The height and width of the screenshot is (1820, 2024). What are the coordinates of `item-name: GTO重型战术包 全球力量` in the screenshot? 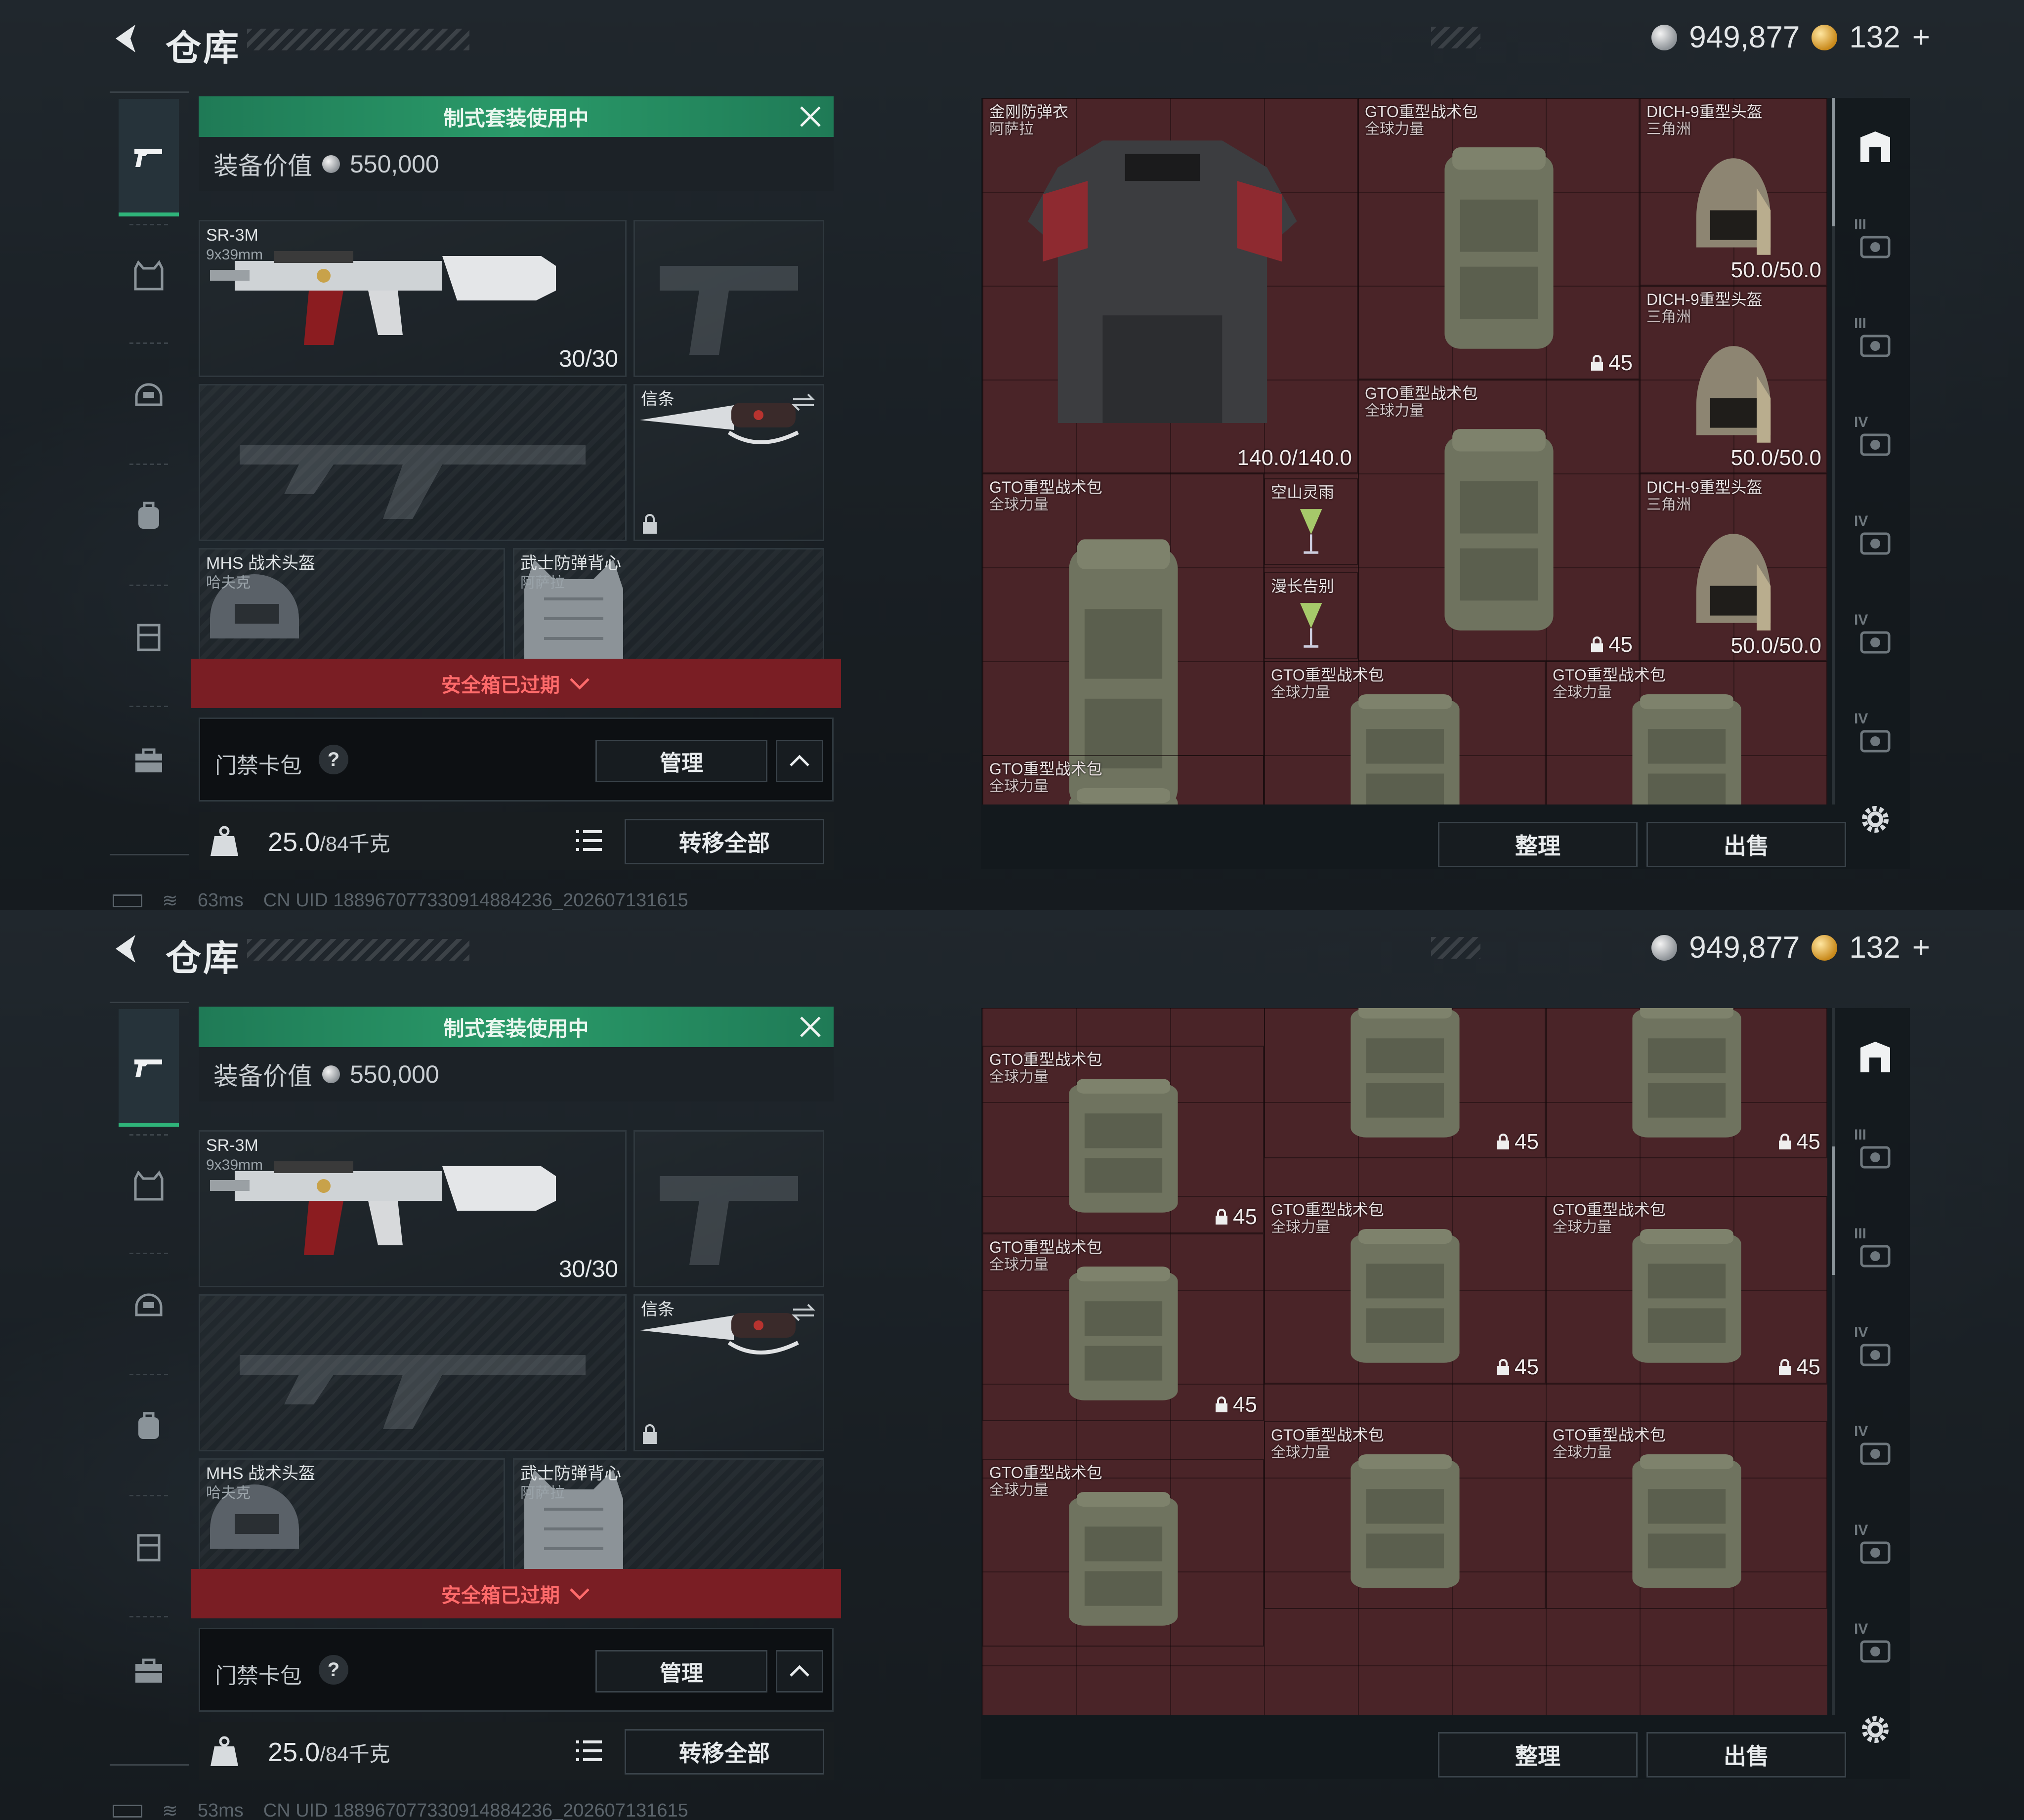 It's located at (1327, 1444).